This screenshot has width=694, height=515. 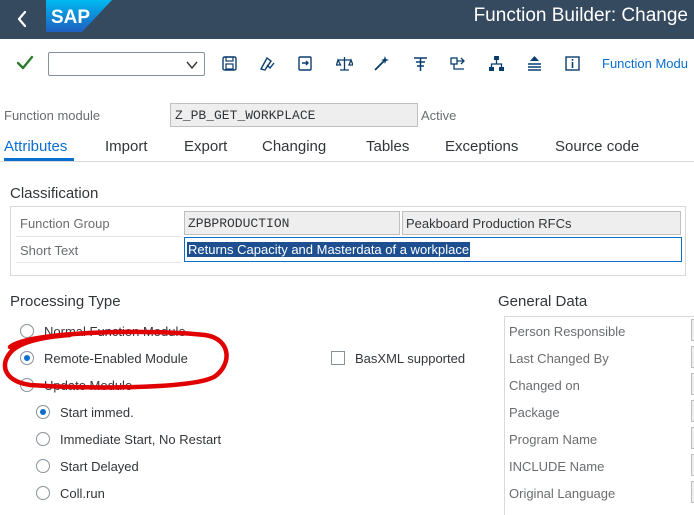 I want to click on normal-function-module-label: Normal Function Module, so click(x=115, y=331).